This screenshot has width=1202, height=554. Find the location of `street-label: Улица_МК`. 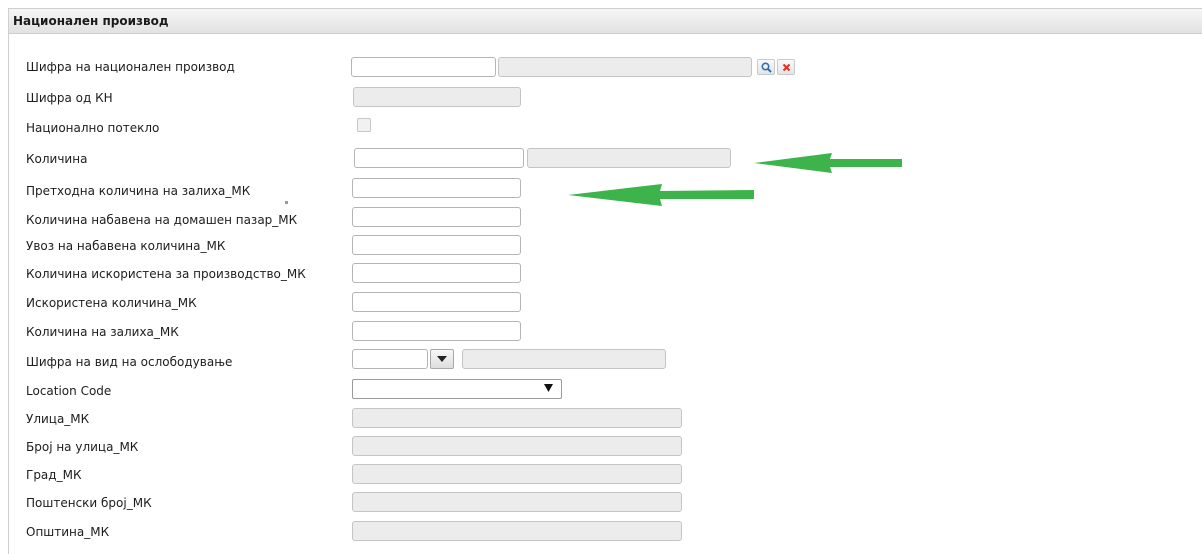

street-label: Улица_МК is located at coordinates (58, 419).